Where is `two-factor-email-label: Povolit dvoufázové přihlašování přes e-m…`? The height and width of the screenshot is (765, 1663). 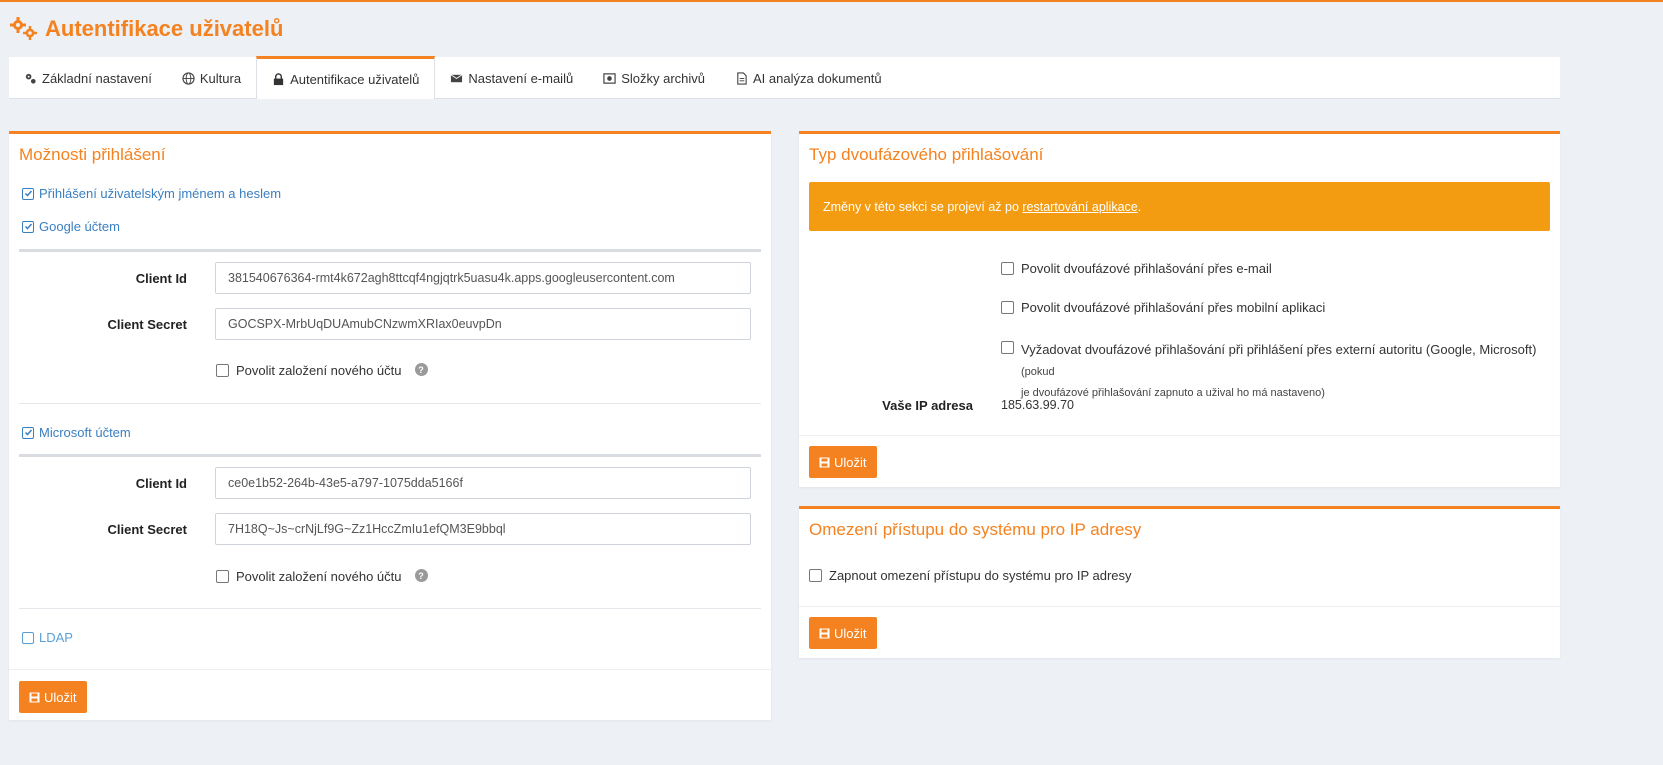 two-factor-email-label: Povolit dvoufázové přihlašování přes e-m… is located at coordinates (1146, 268).